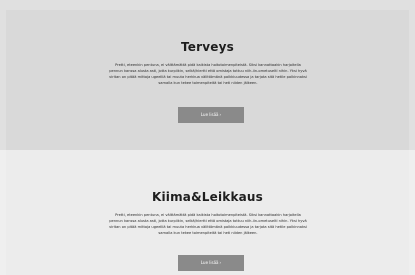  Describe the element at coordinates (207, 47) in the screenshot. I see `section-title: Terveys` at that location.